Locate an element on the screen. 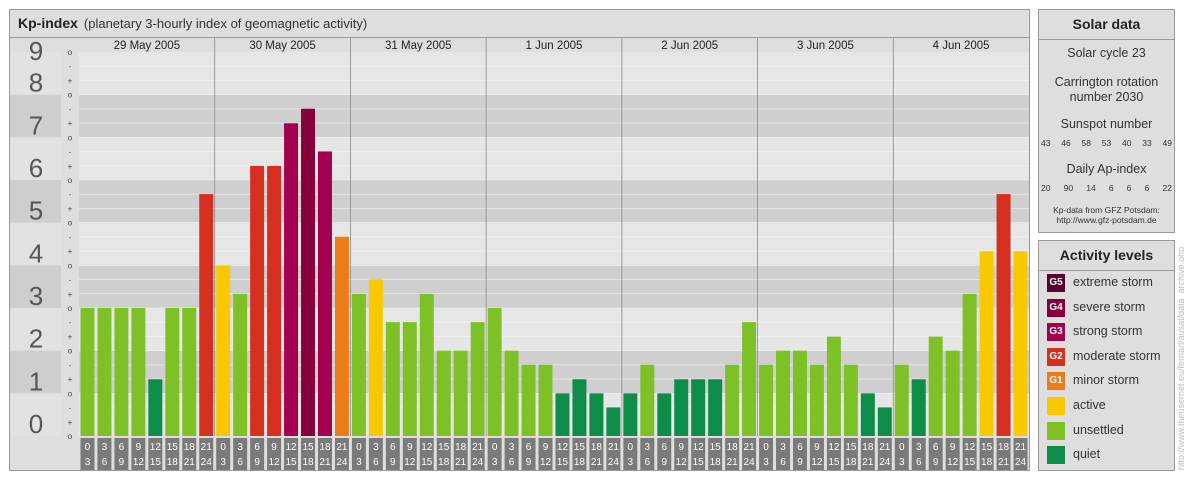 This screenshot has height=480, width=1184. interval-start-31: 21 is located at coordinates (614, 447).